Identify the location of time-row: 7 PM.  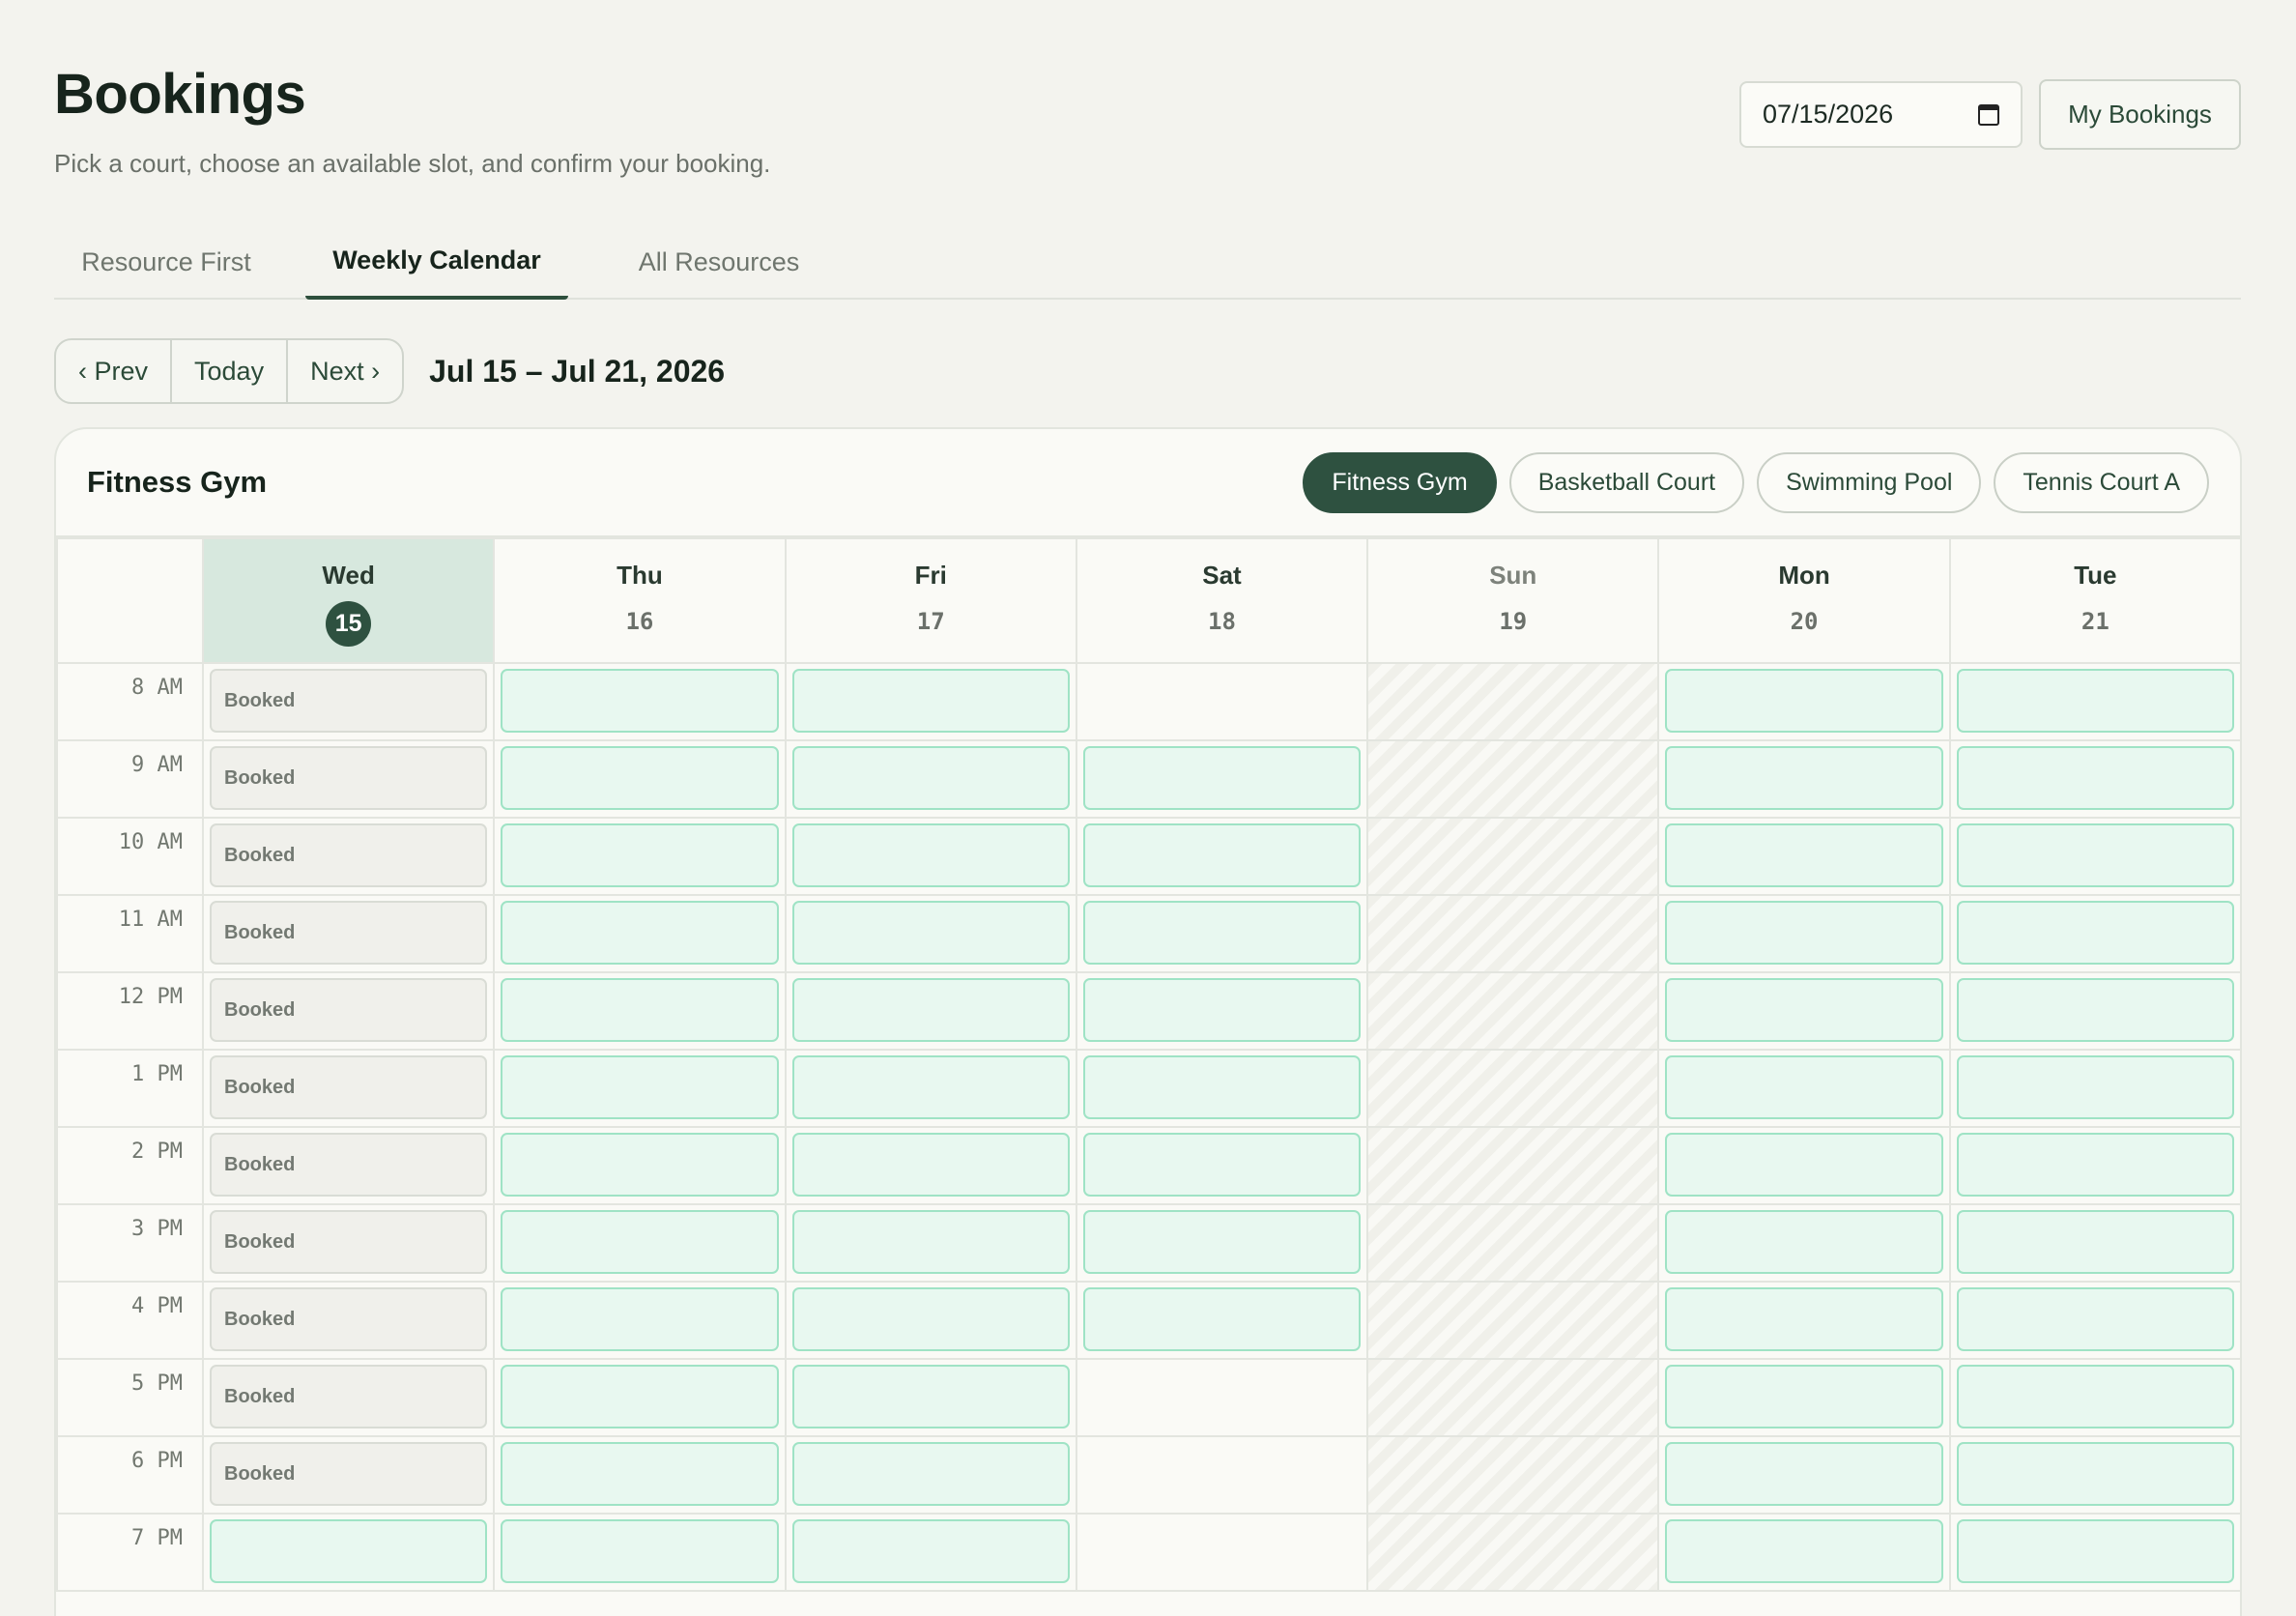
(1148, 1552).